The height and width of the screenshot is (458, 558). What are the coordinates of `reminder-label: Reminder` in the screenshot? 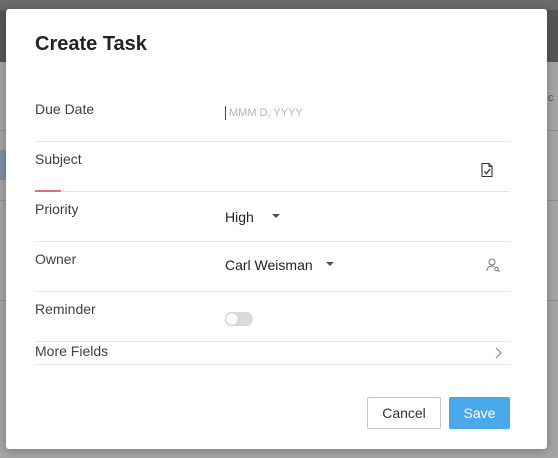 It's located at (65, 309).